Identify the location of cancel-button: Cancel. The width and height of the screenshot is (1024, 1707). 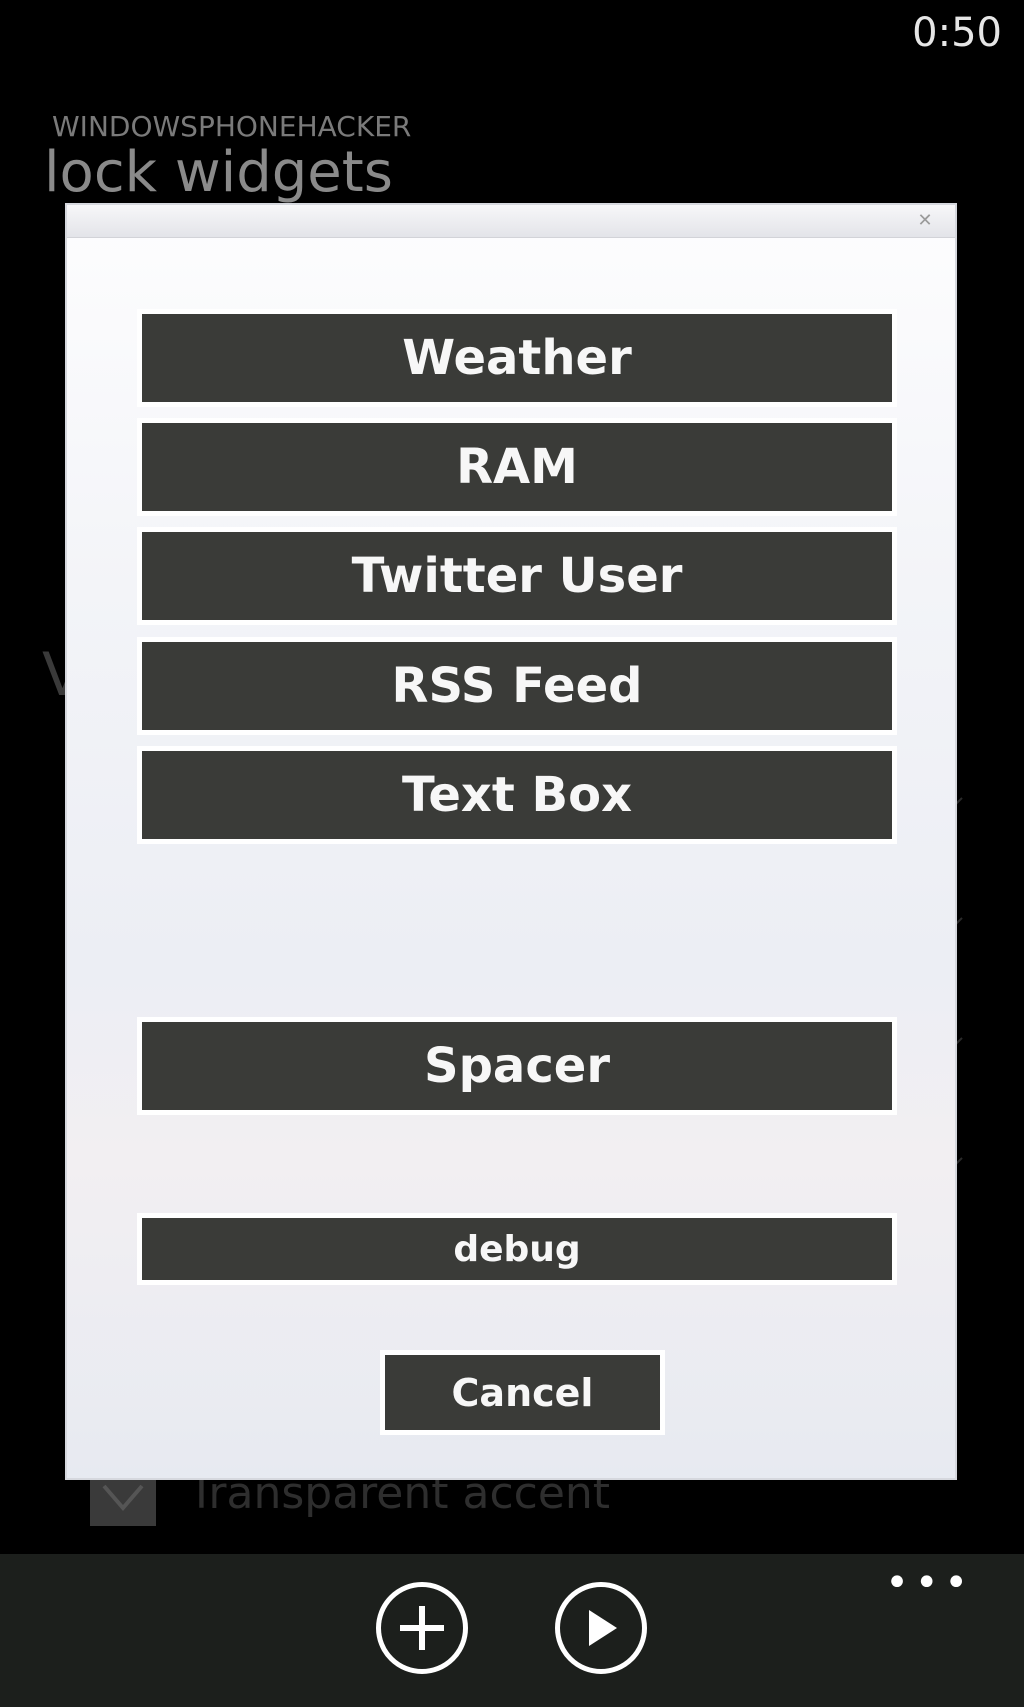
(522, 1392).